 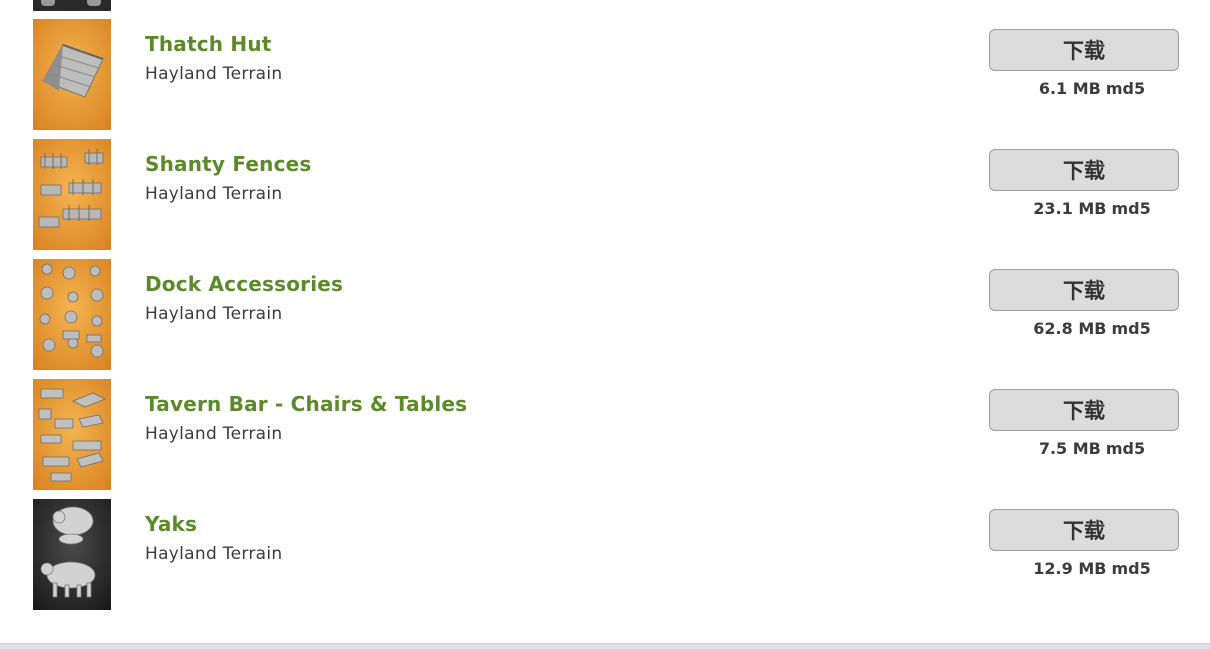 I want to click on item-title: Dock Accessories, so click(x=244, y=284).